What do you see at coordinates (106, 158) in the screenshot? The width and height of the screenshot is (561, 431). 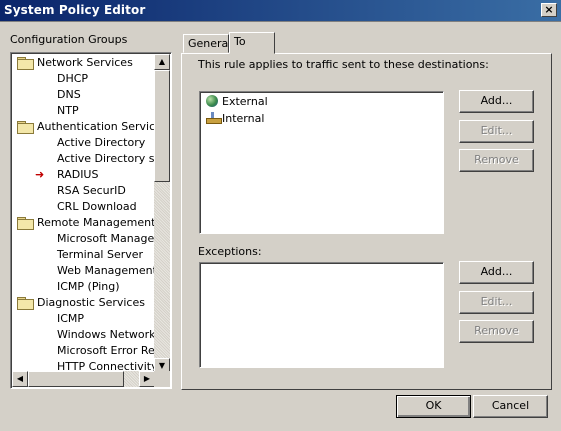 I see `tree-item-label: Active Directory serv` at bounding box center [106, 158].